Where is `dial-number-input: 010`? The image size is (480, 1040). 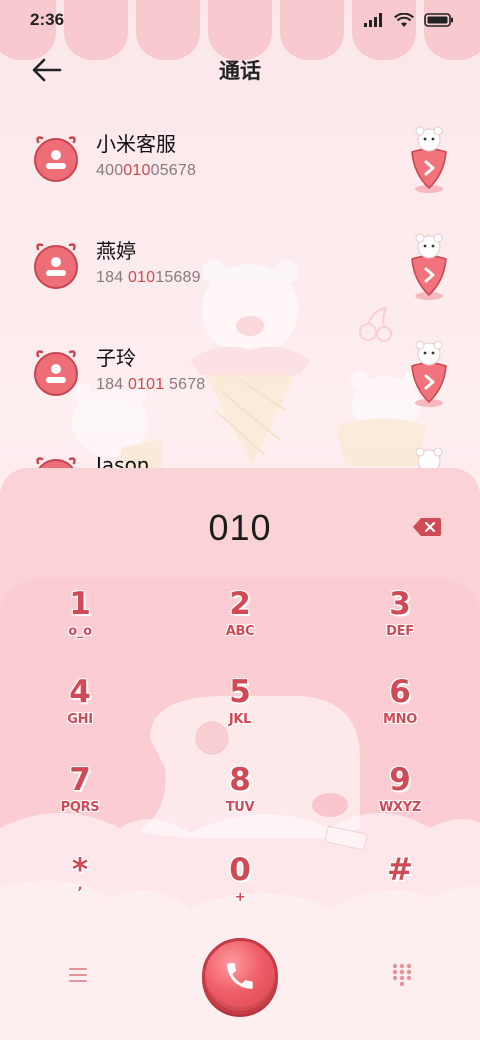
dial-number-input: 010 is located at coordinates (239, 528).